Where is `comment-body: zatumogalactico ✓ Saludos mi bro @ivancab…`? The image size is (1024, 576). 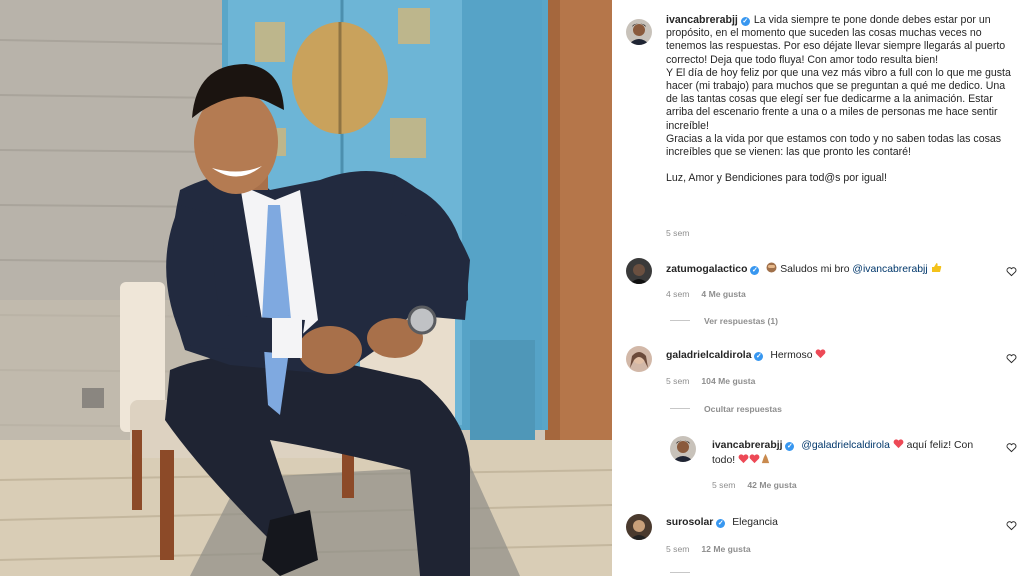 comment-body: zatumogalactico ✓ Saludos mi bro @ivancab… is located at coordinates (811, 269).